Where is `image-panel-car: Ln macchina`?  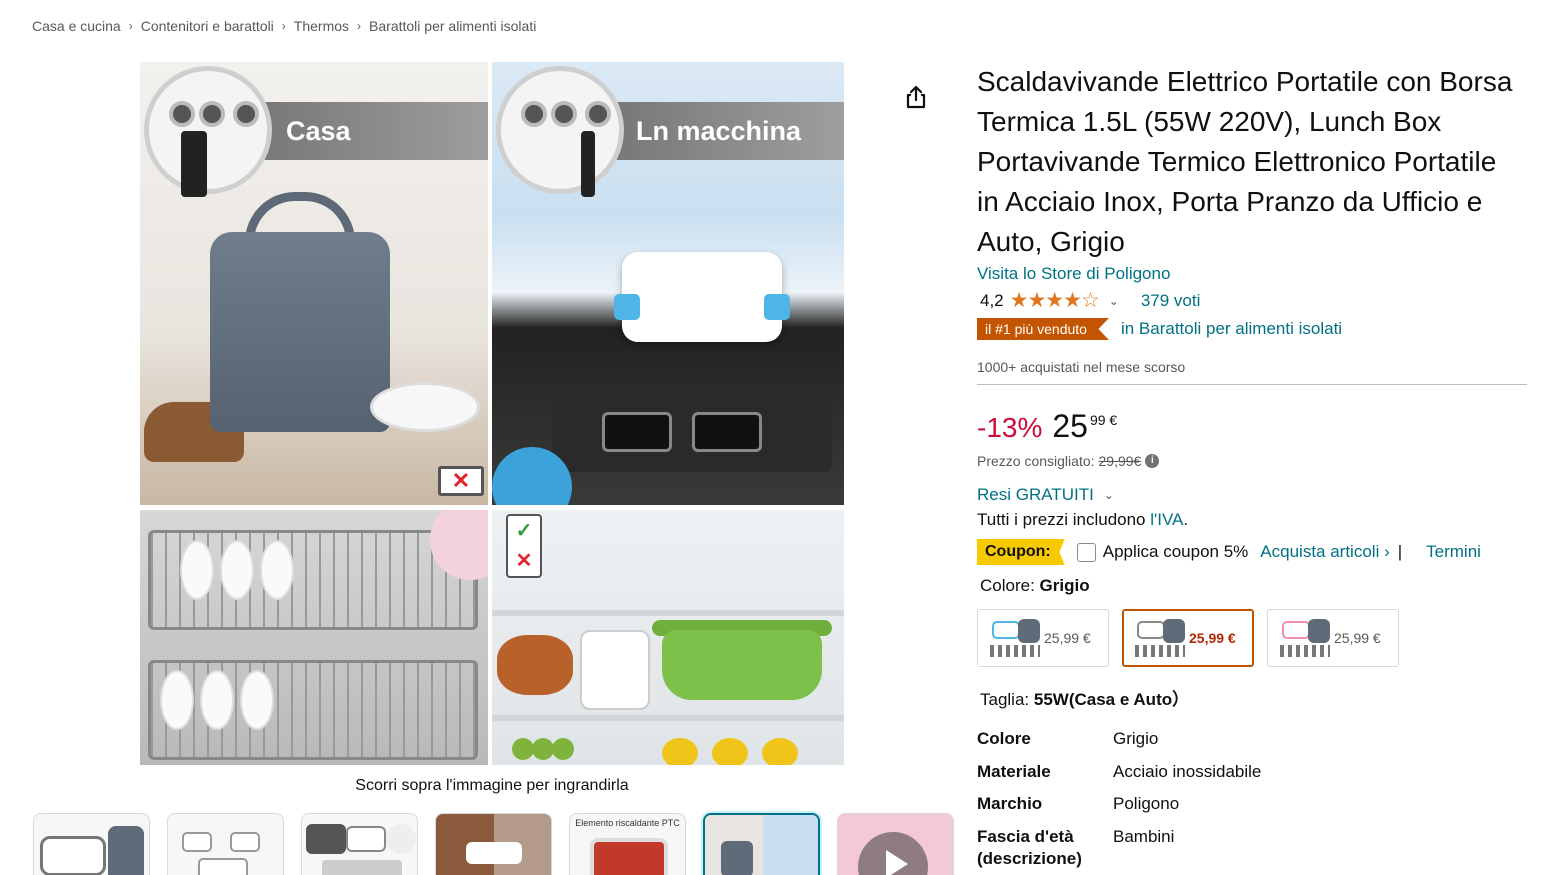 image-panel-car: Ln macchina is located at coordinates (668, 283).